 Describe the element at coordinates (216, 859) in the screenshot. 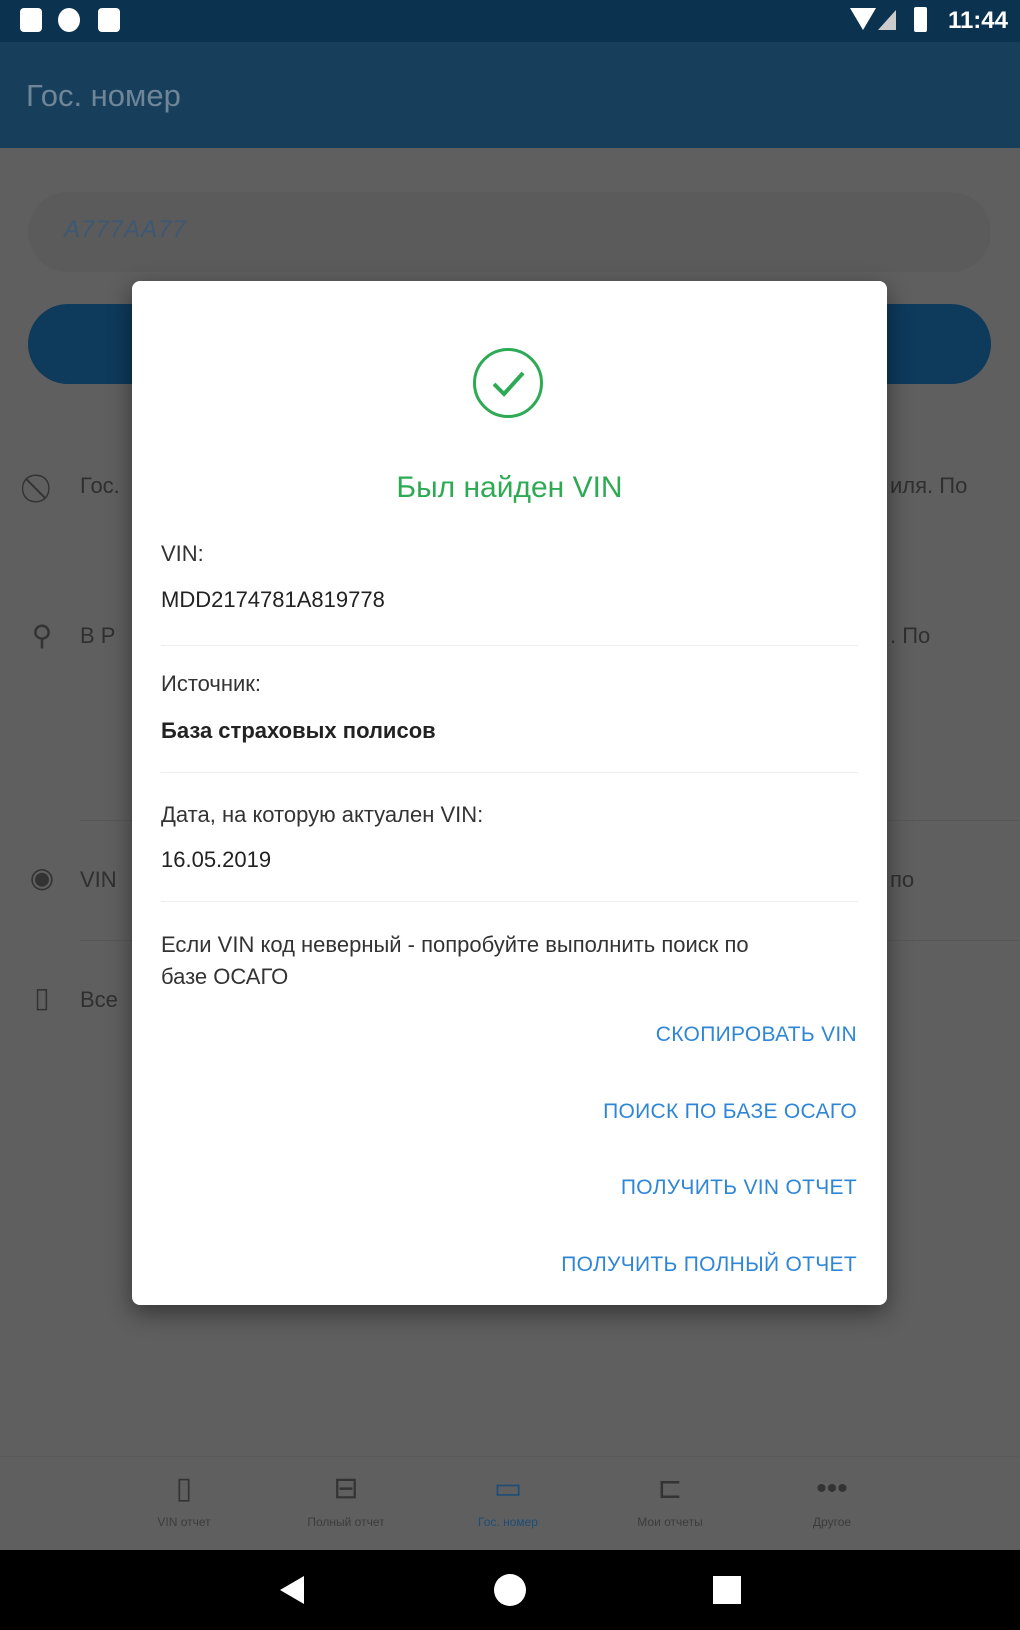

I see `date-value: 16.05.2019` at that location.